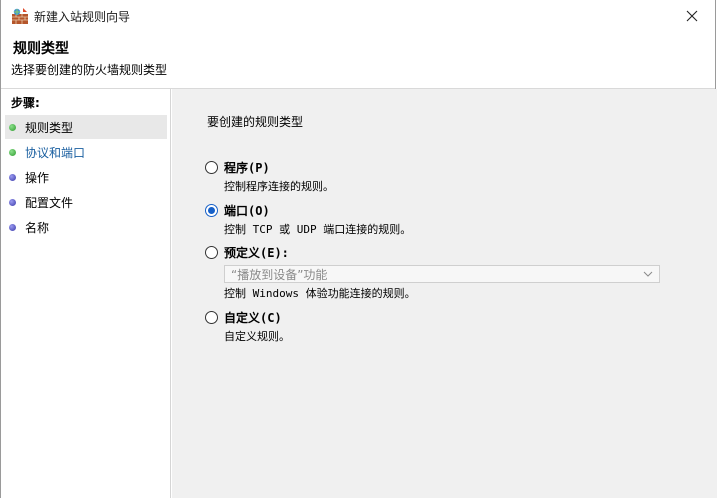  Describe the element at coordinates (257, 336) in the screenshot. I see `custom-description: 自定义规则。` at that location.